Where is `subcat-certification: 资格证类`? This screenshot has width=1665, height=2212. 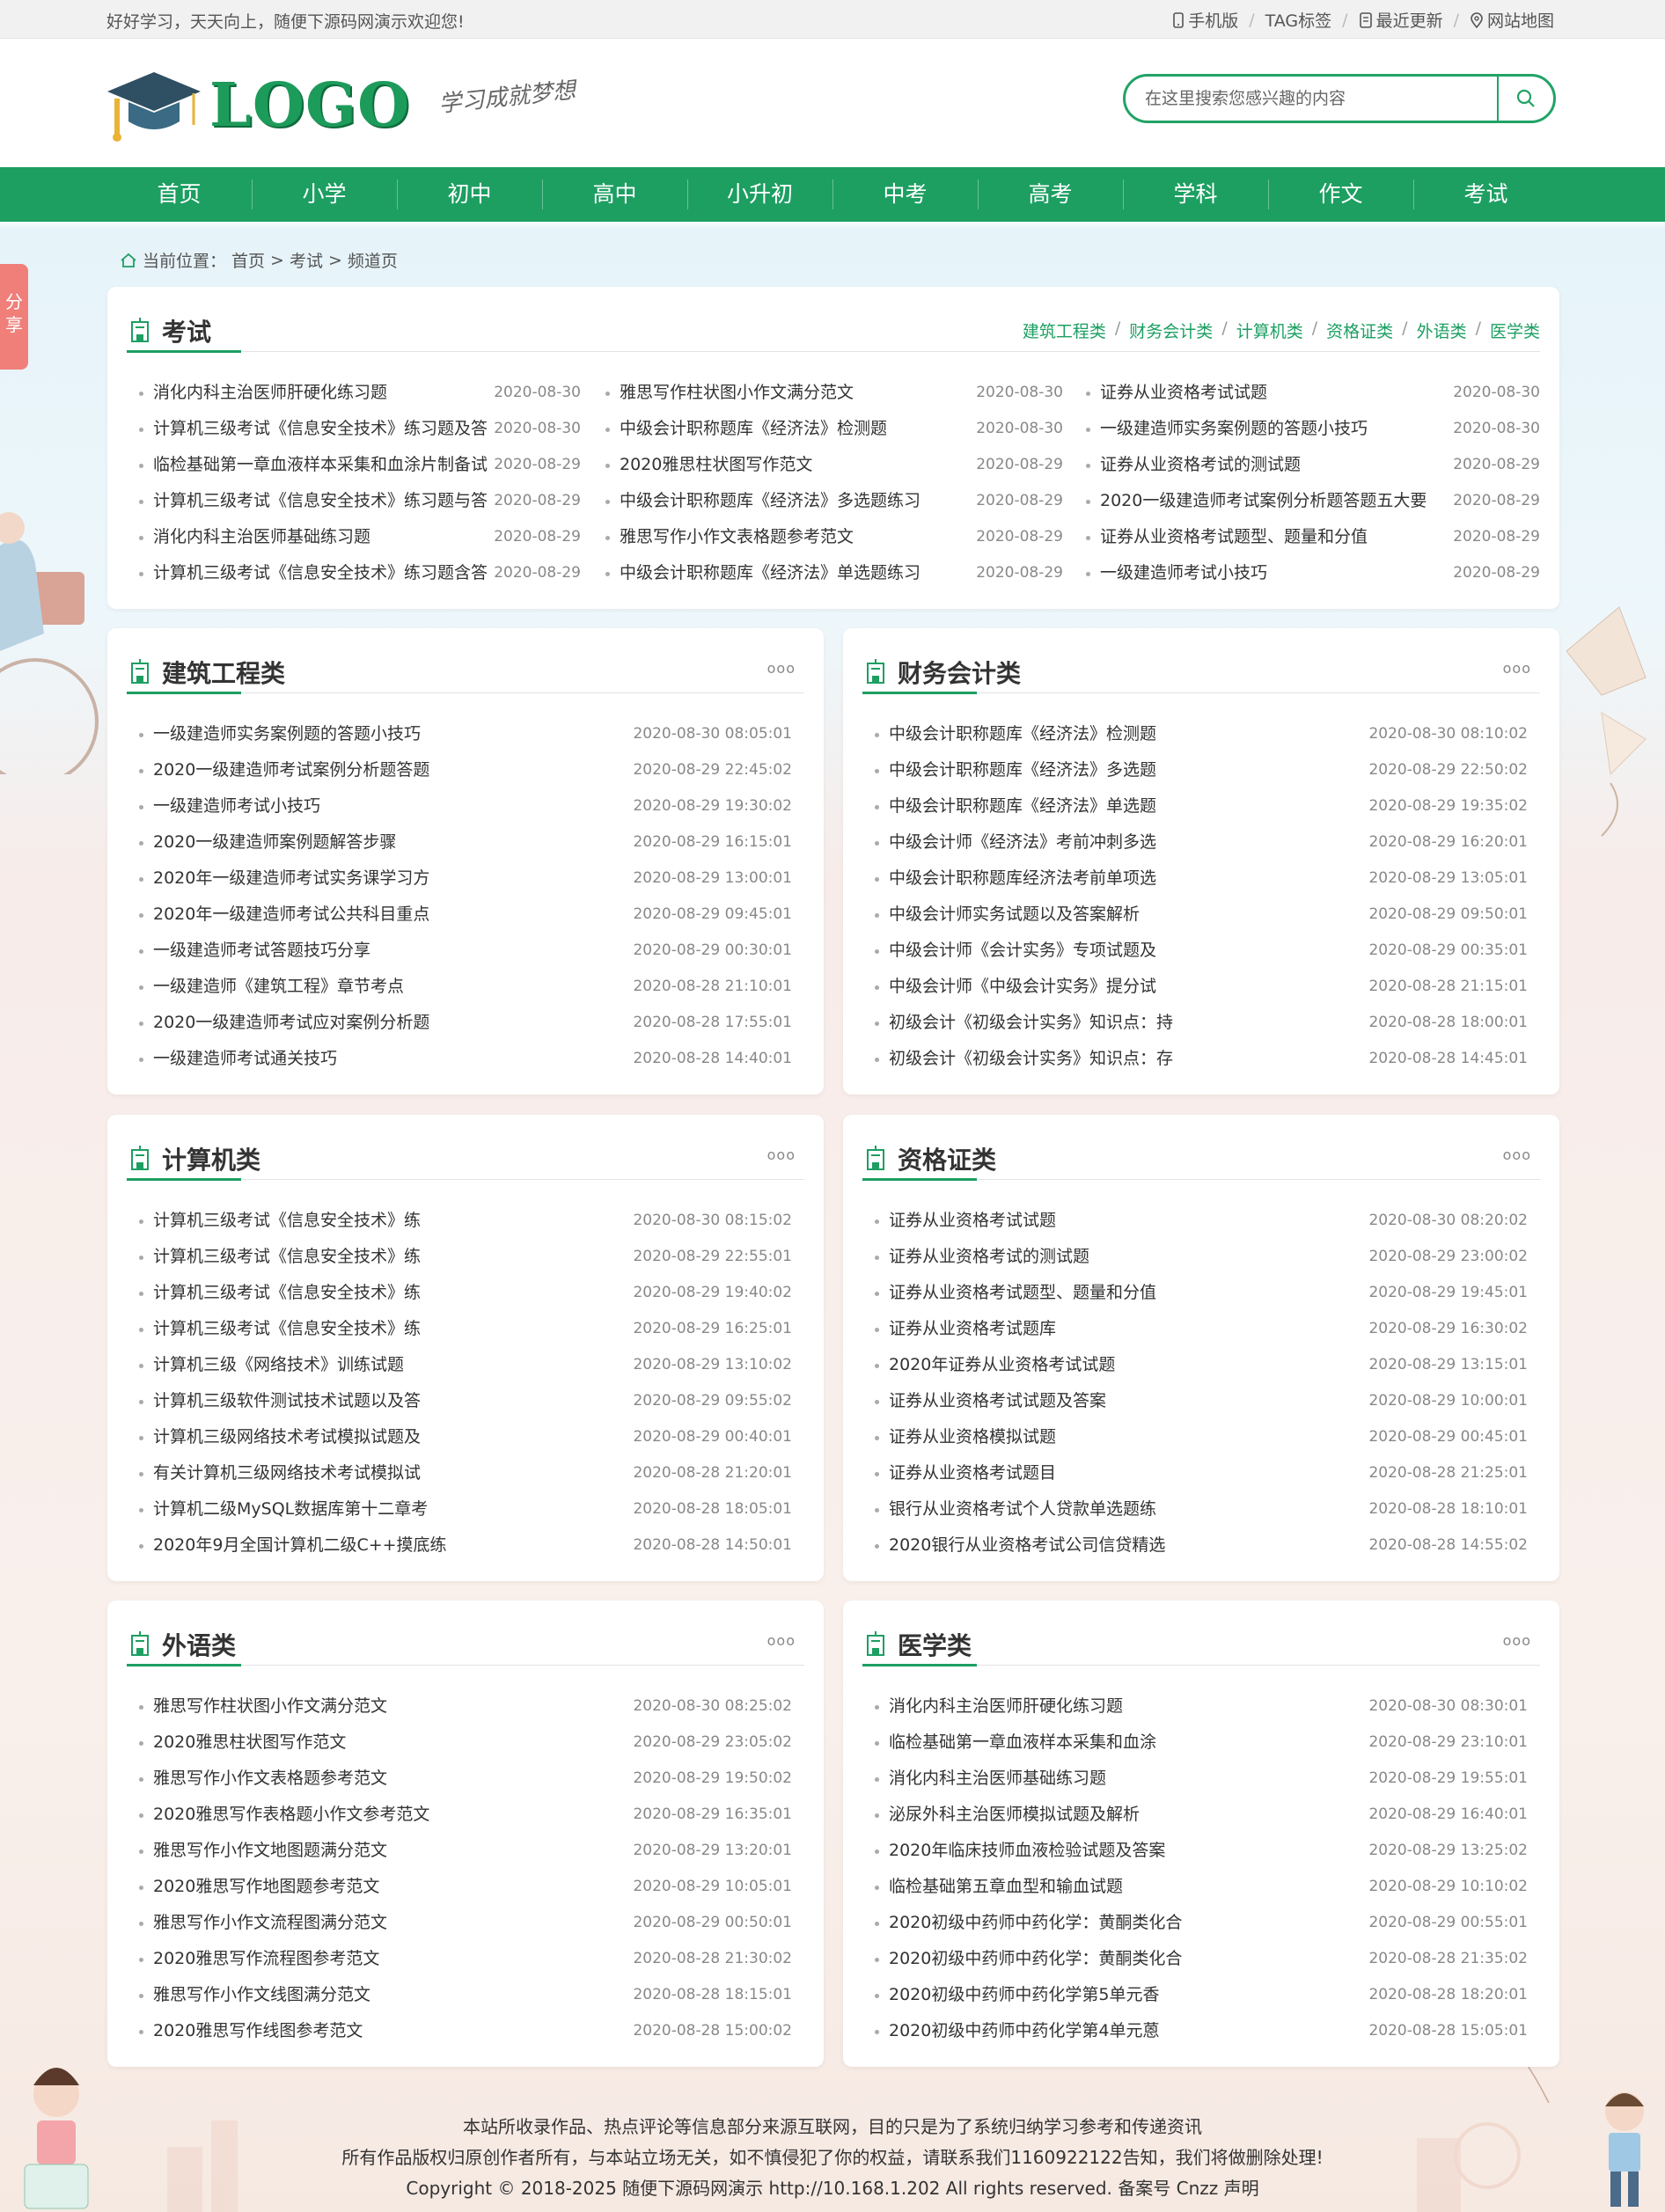 subcat-certification: 资格证类 is located at coordinates (1359, 330).